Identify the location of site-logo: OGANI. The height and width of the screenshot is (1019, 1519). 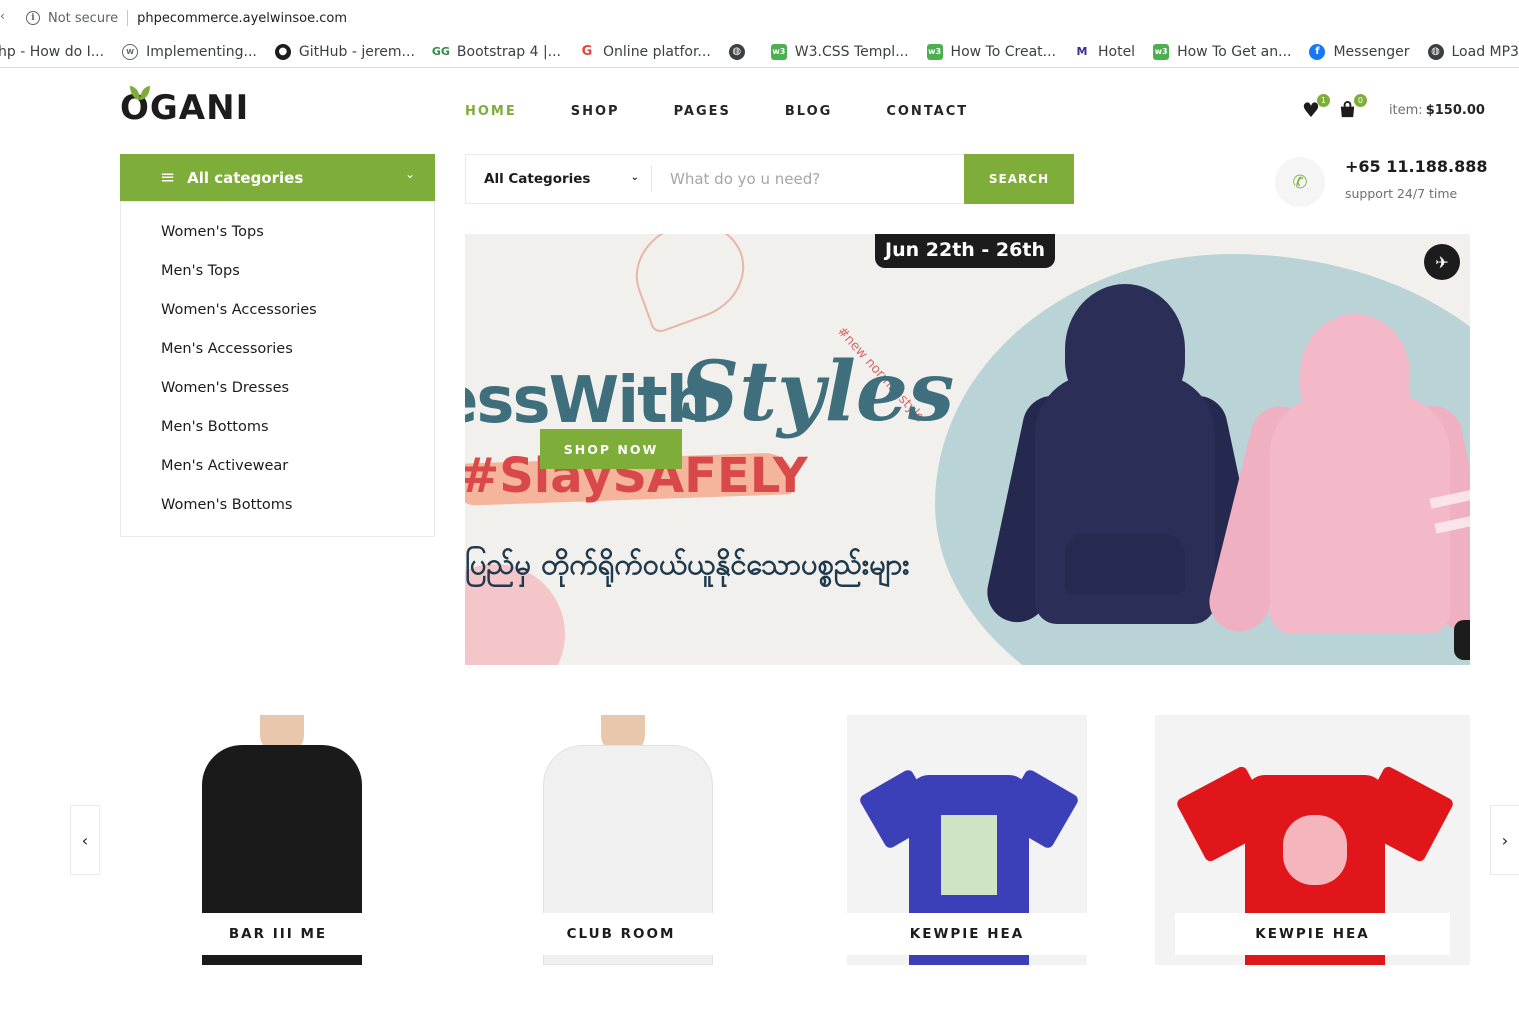
(185, 111).